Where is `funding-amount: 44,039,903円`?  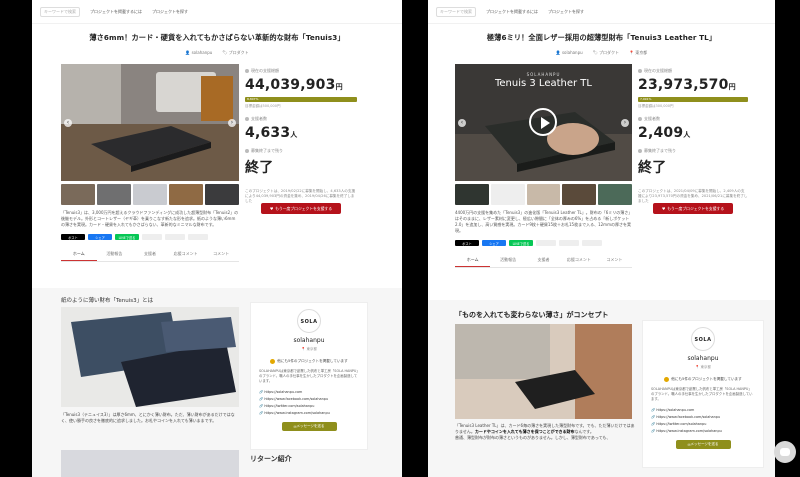 funding-amount: 44,039,903円 is located at coordinates (294, 85).